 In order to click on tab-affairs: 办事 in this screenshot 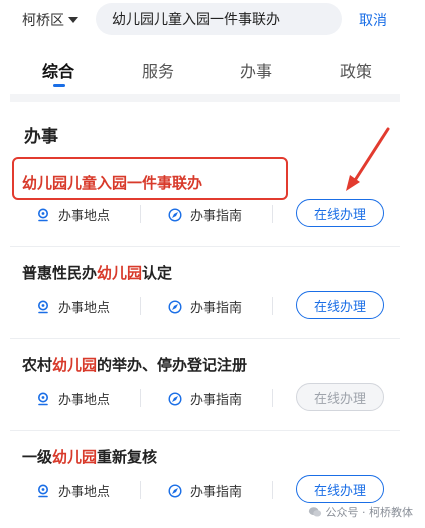, I will do `click(256, 70)`.